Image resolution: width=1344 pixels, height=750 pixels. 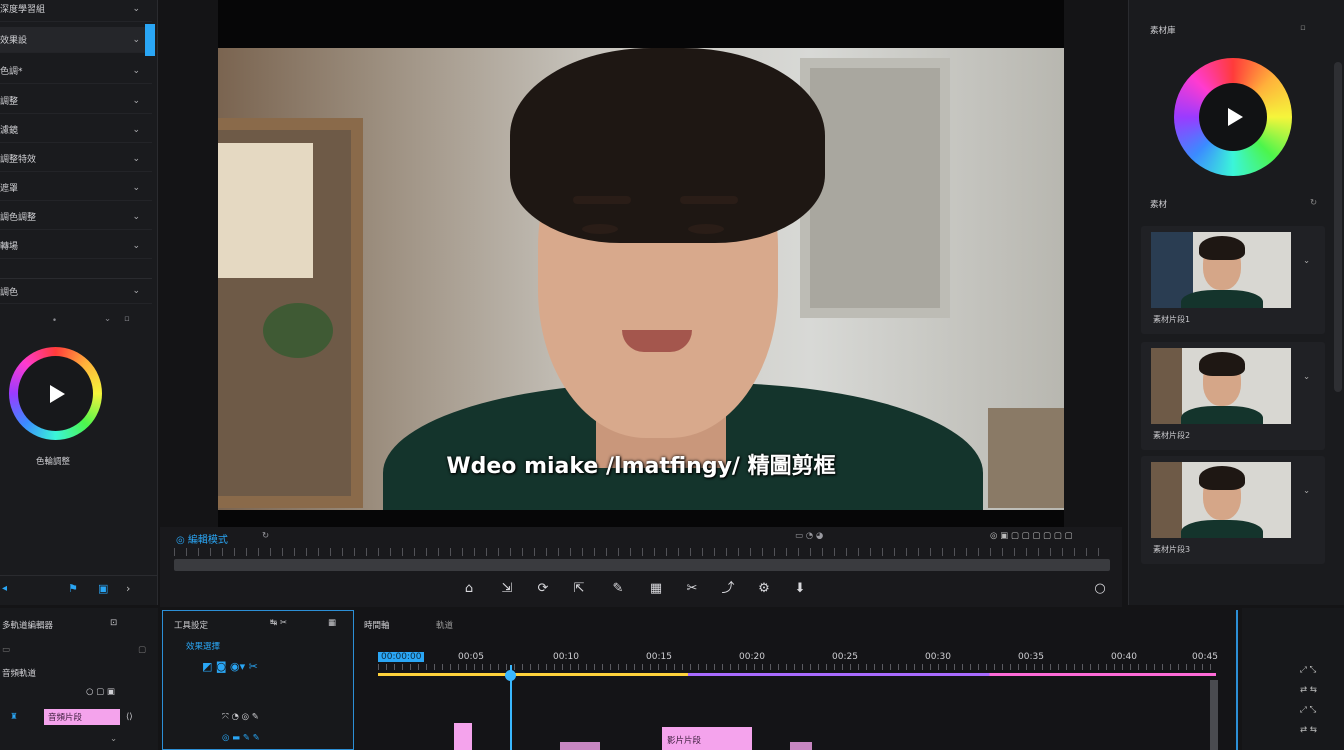 What do you see at coordinates (9, 247) in the screenshot?
I see `settings-row-label: 轉場` at bounding box center [9, 247].